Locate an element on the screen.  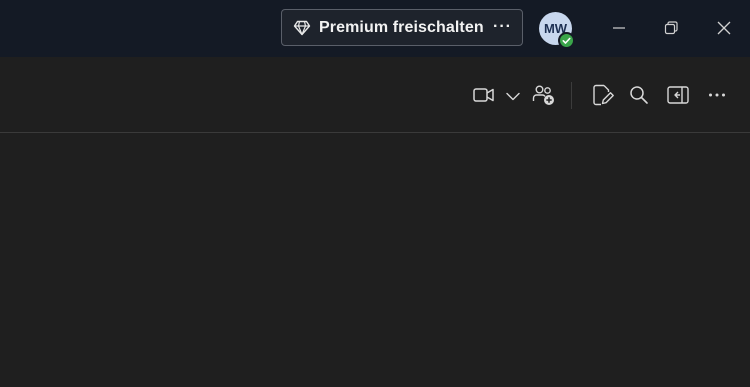
close-icon is located at coordinates (724, 28).